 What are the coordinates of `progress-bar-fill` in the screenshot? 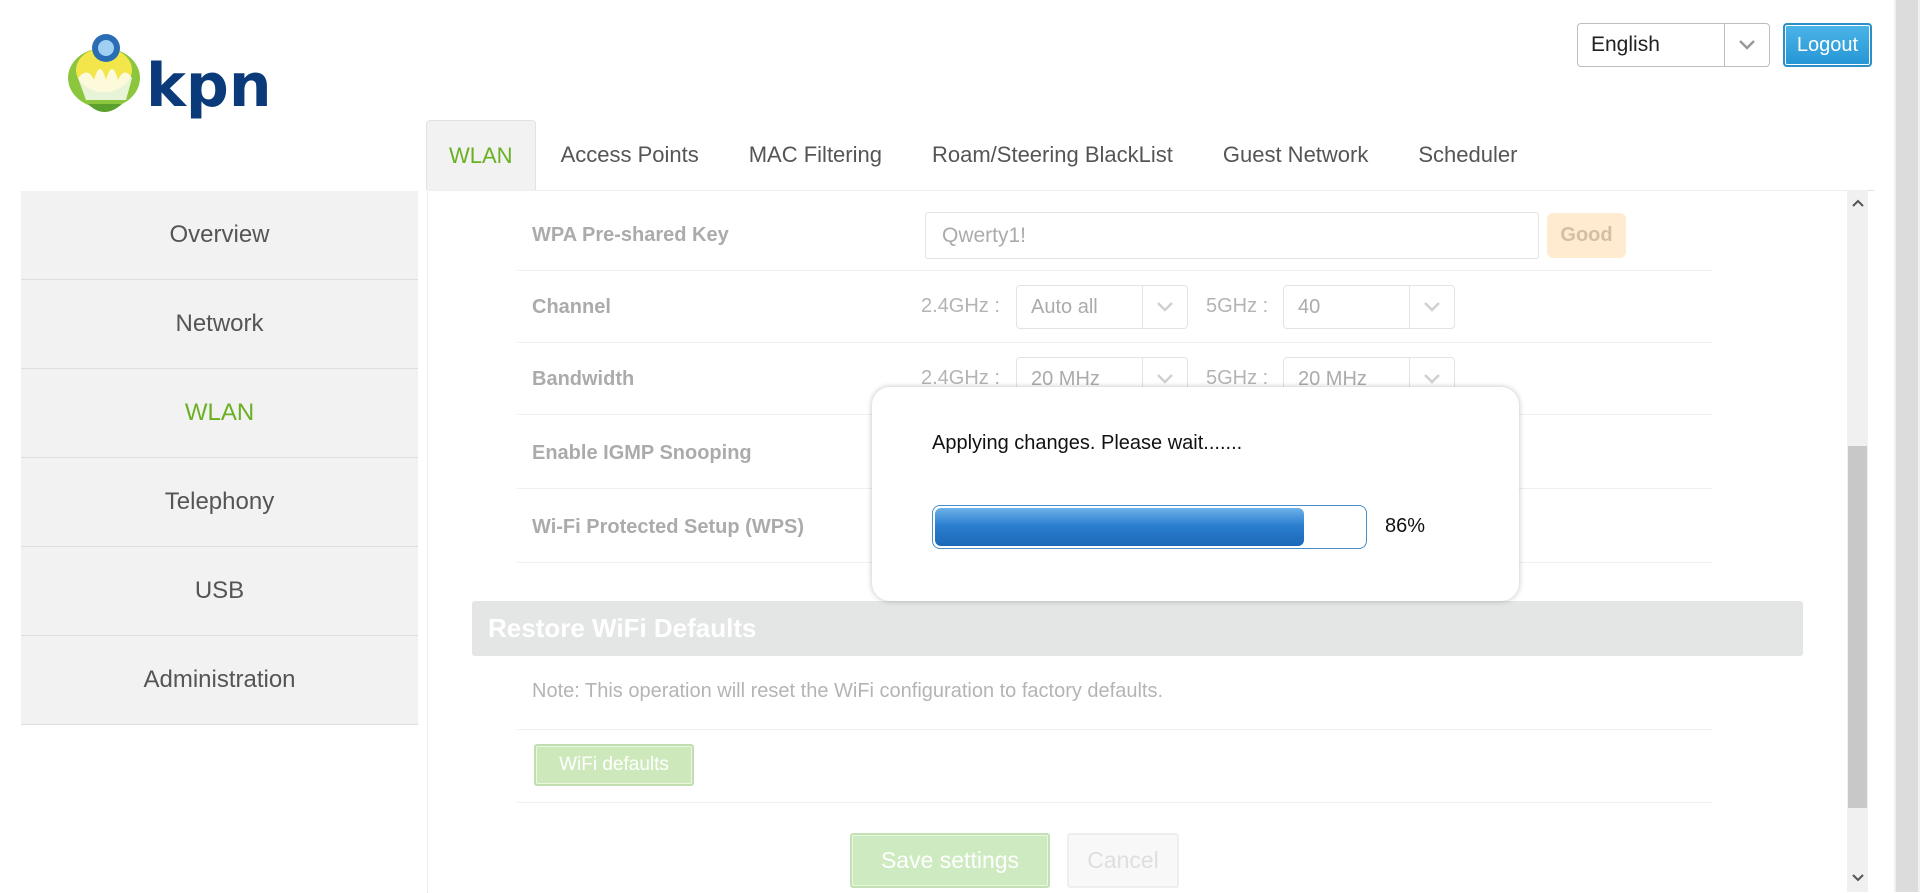 It's located at (1119, 527).